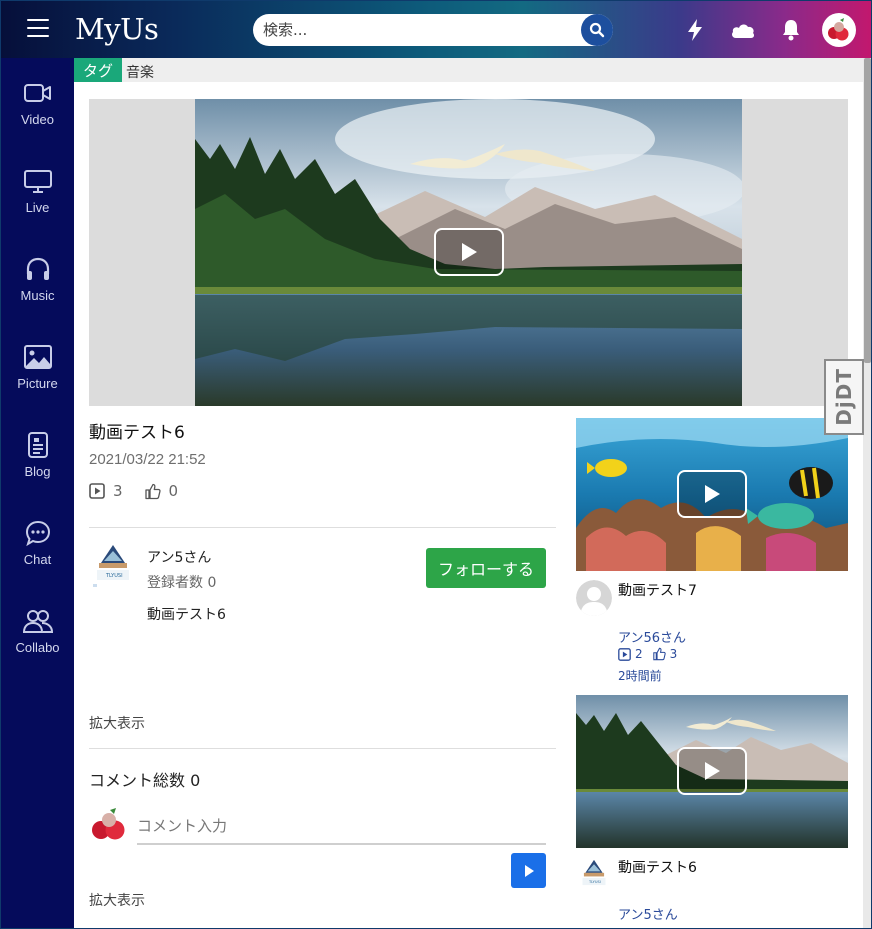 This screenshot has width=872, height=929. Describe the element at coordinates (37, 181) in the screenshot. I see `monitor-icon` at that location.